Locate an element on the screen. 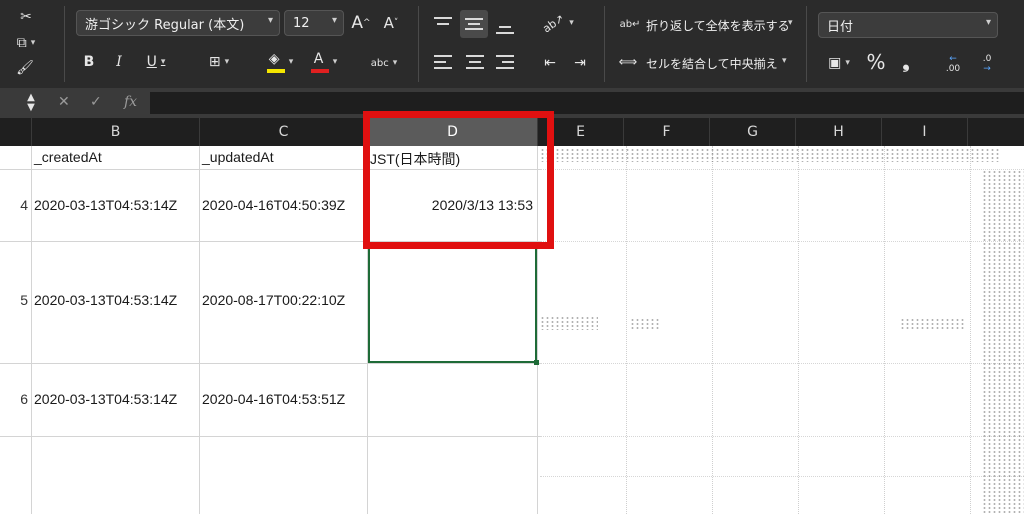 This screenshot has height=514, width=1024. insert-function-icon: fx is located at coordinates (130, 102).